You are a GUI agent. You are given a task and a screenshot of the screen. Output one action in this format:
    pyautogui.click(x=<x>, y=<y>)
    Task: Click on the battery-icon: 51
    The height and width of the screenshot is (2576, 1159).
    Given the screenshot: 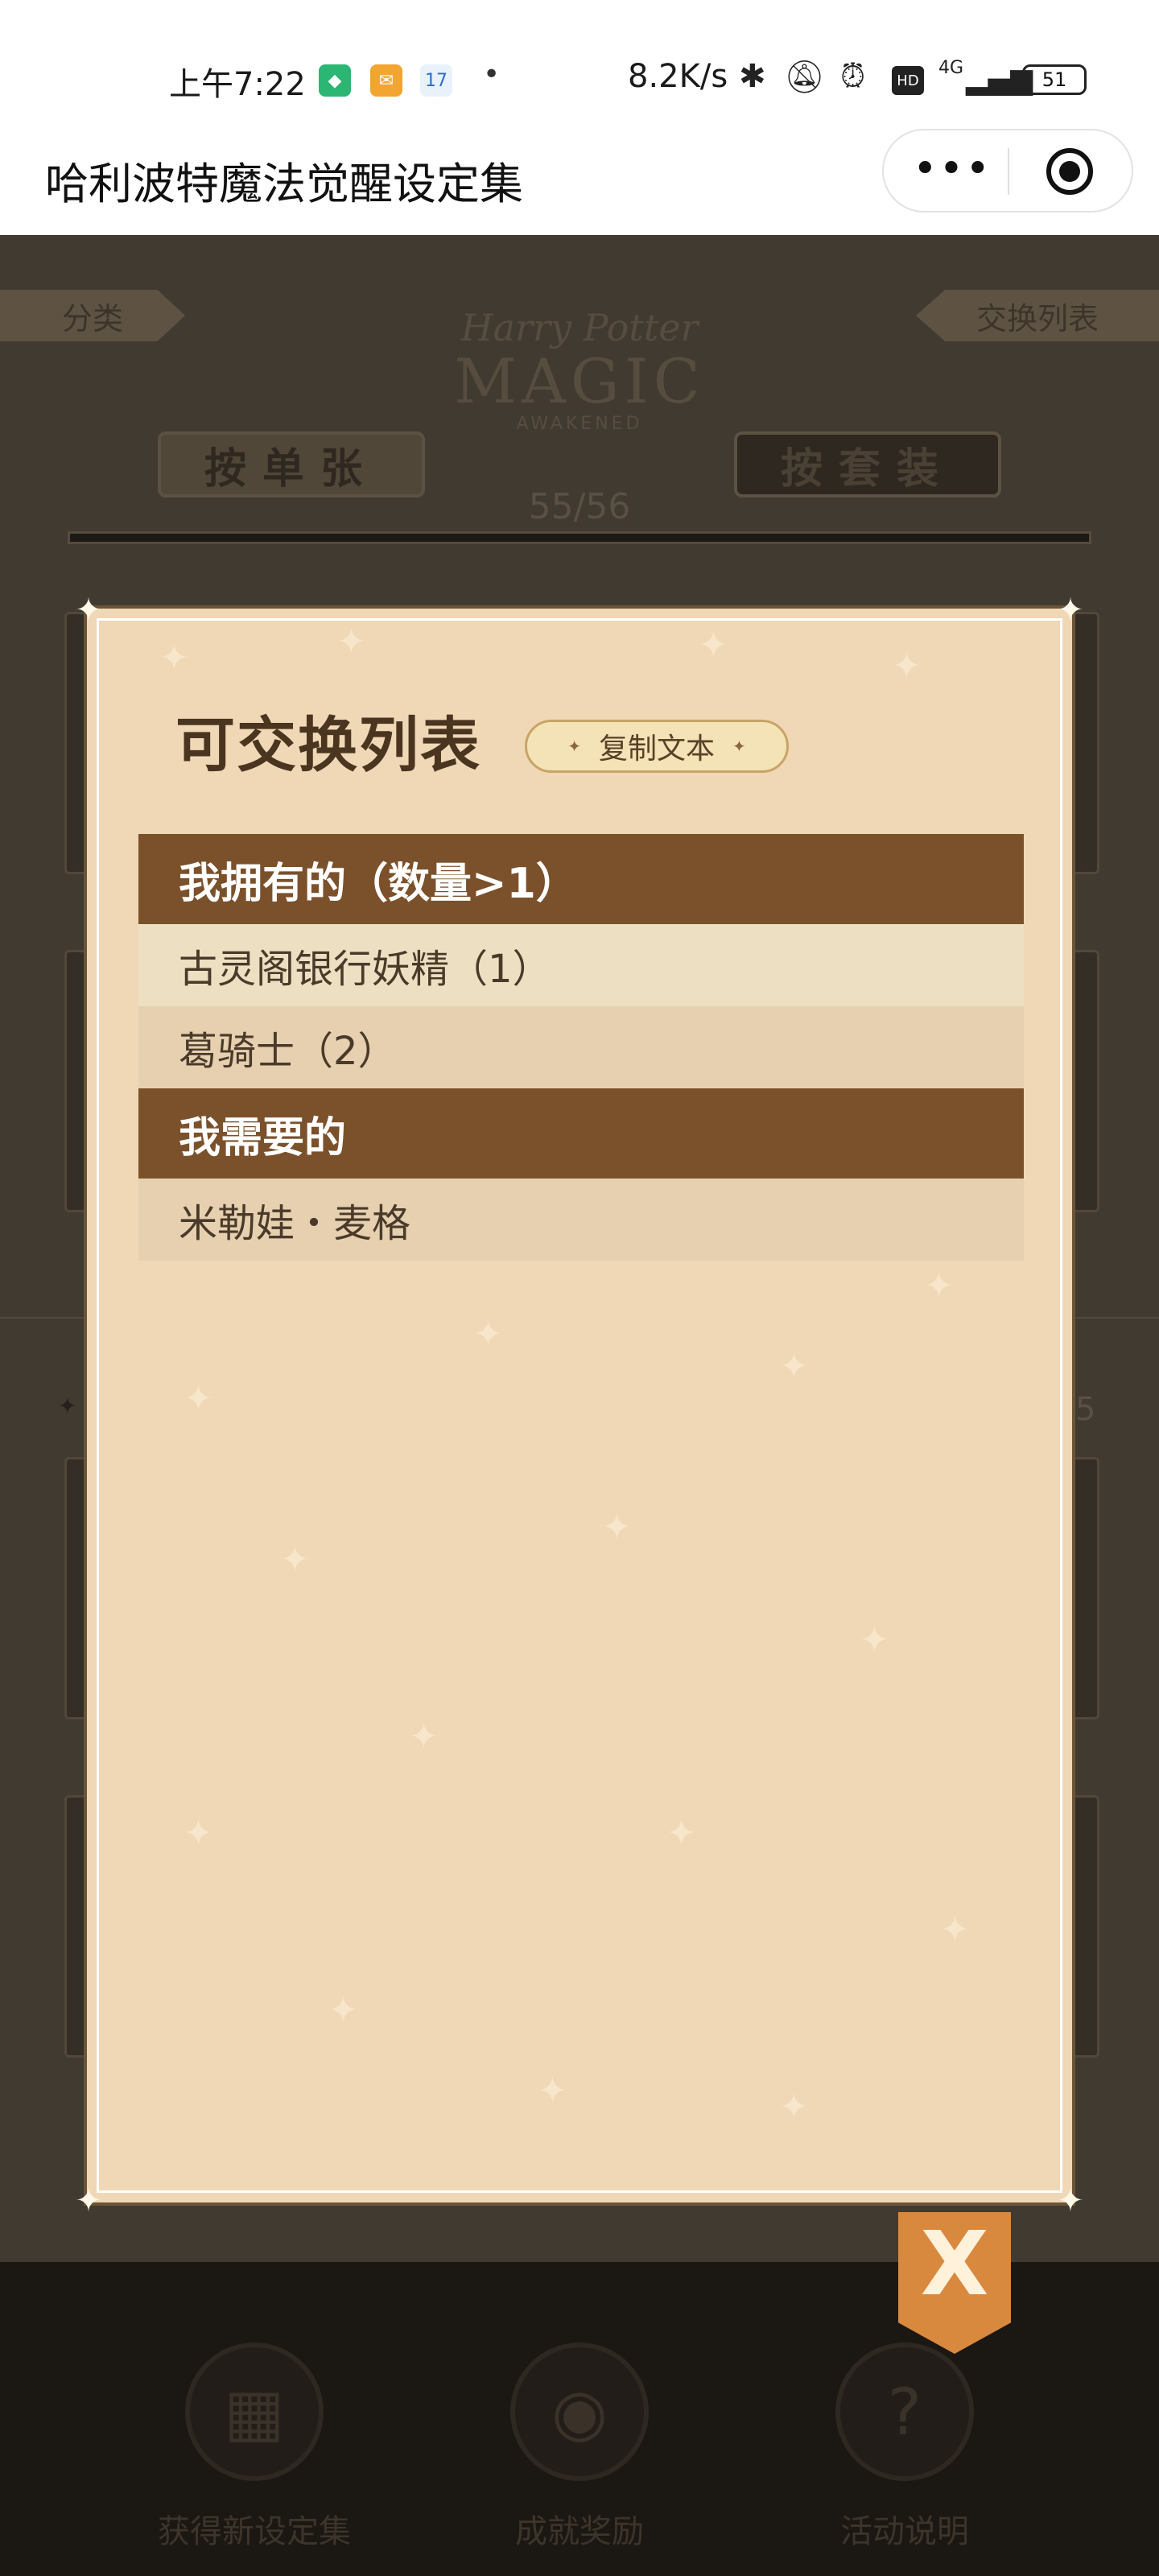 What is the action you would take?
    pyautogui.click(x=1054, y=79)
    